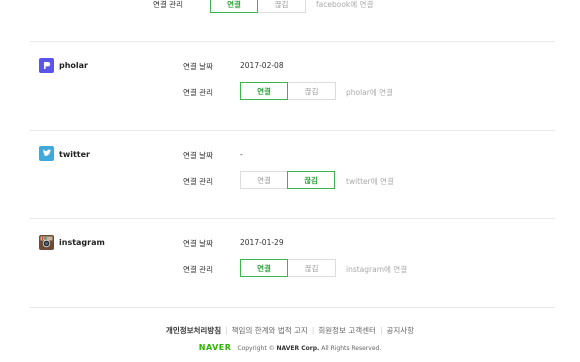 Image resolution: width=580 pixels, height=362 pixels. I want to click on facebook-hint: facebook에 연결, so click(345, 4).